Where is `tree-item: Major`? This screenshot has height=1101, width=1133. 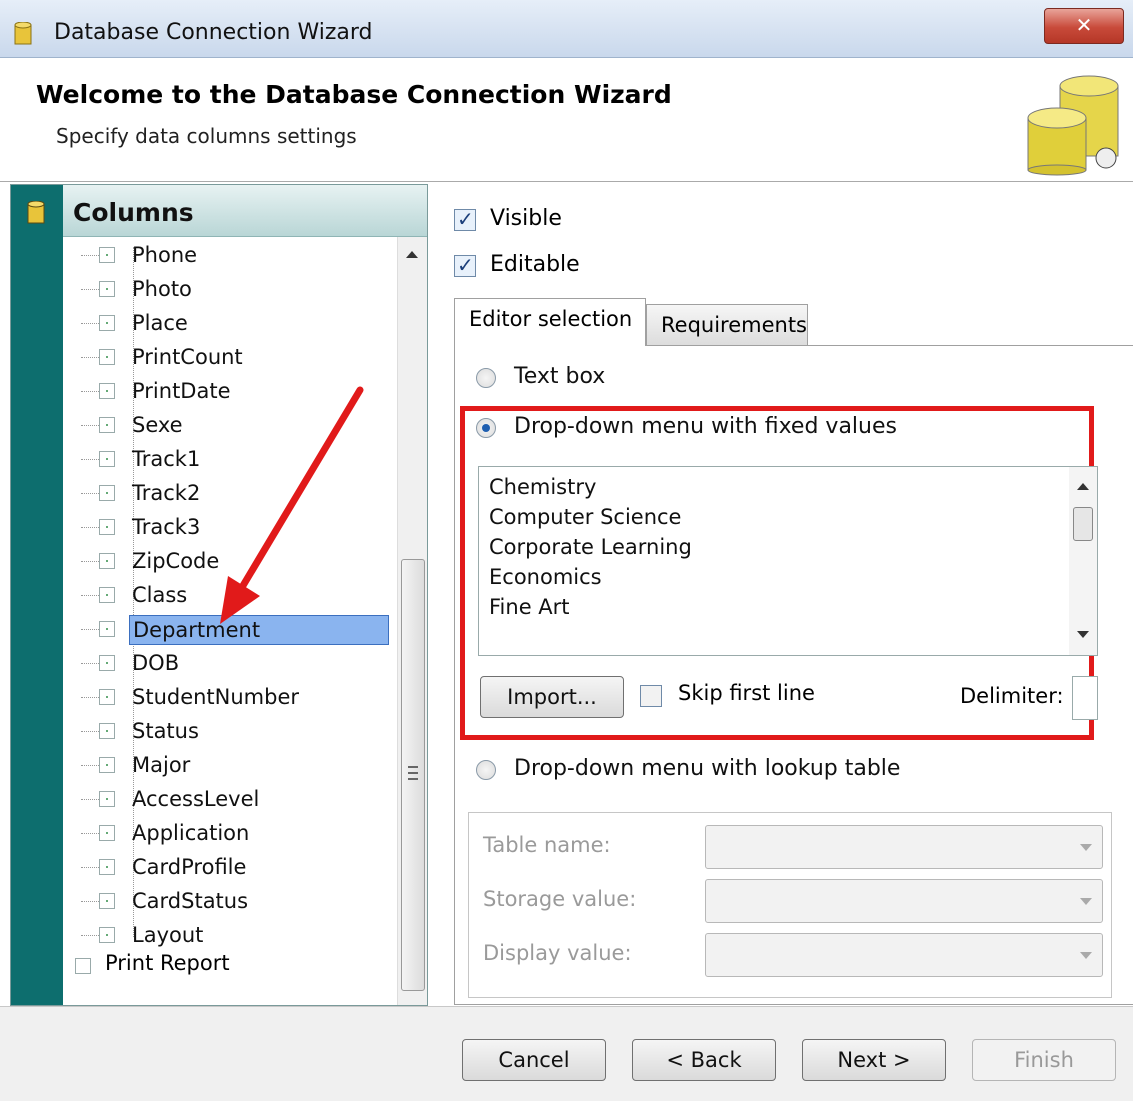 tree-item: Major is located at coordinates (230, 766).